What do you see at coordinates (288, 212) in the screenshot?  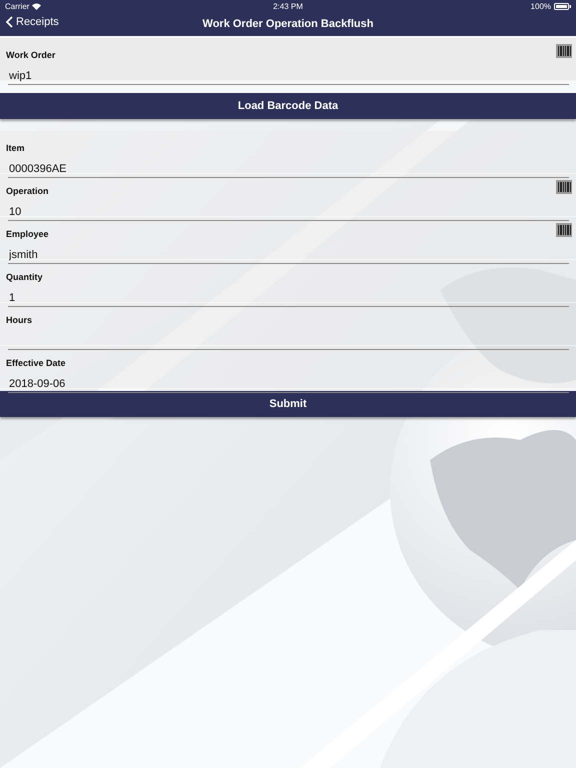 I see `input-field: 10` at bounding box center [288, 212].